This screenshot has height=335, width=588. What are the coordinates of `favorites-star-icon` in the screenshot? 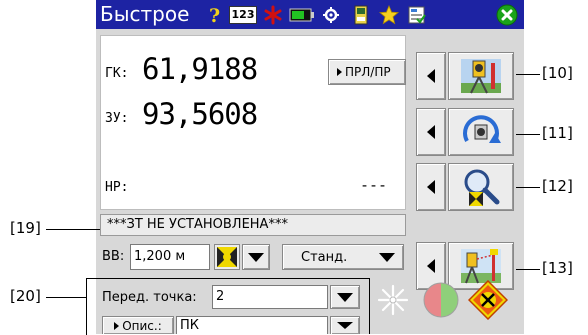 It's located at (389, 15).